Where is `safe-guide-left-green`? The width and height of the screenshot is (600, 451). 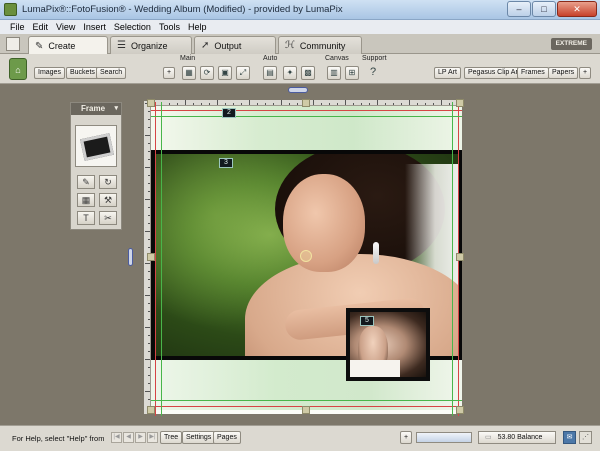
safe-guide-left-green is located at coordinates (161, 259).